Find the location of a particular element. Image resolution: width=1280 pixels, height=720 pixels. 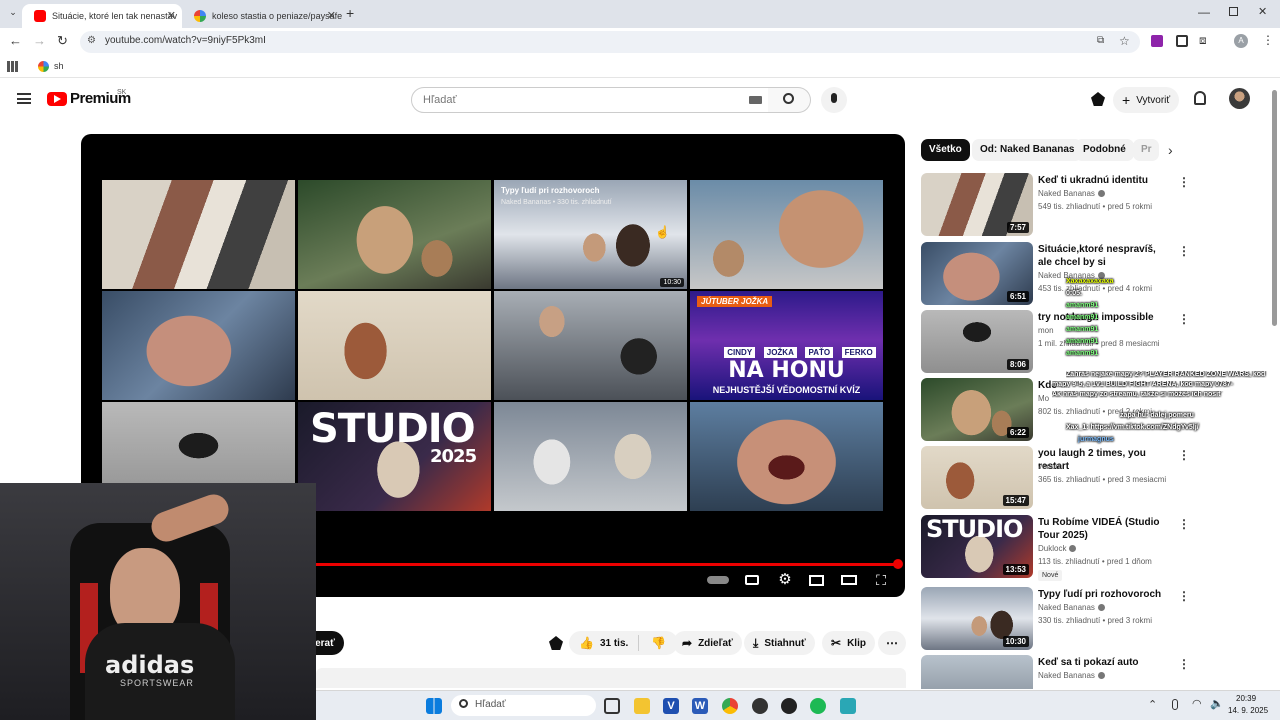

close-window-icon: ✕ is located at coordinates (1262, 11).